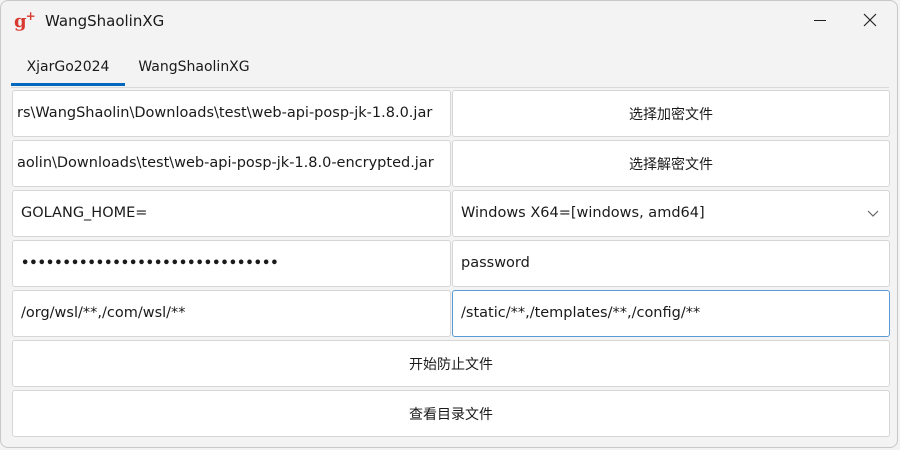  Describe the element at coordinates (449, 21) in the screenshot. I see `title-bar: g+ WangShaolinXG` at that location.